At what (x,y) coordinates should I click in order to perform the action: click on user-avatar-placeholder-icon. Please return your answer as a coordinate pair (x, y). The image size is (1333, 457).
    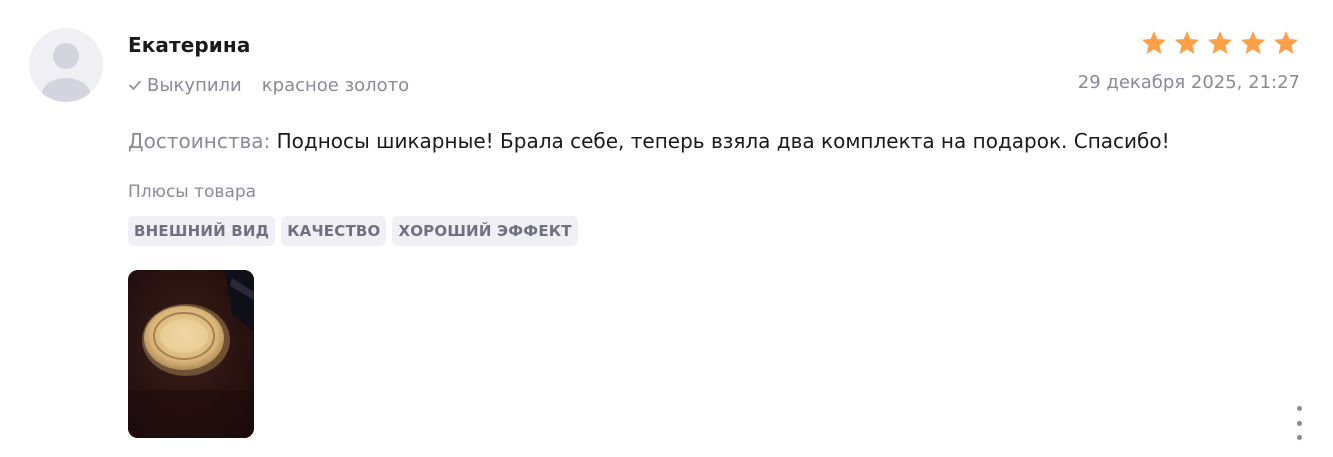
    Looking at the image, I should click on (66, 65).